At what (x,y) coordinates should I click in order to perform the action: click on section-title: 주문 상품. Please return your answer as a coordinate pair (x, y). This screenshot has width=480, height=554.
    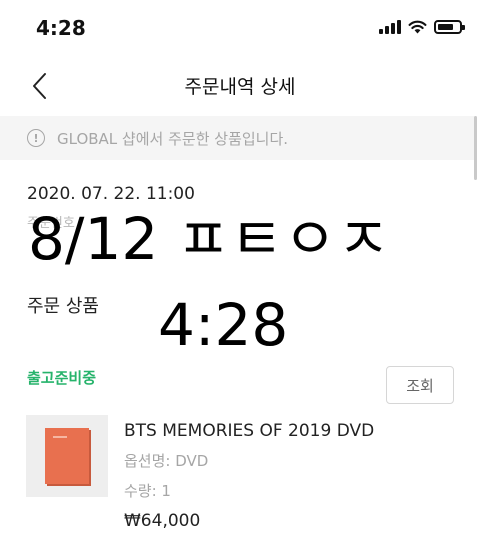
    Looking at the image, I should click on (63, 306).